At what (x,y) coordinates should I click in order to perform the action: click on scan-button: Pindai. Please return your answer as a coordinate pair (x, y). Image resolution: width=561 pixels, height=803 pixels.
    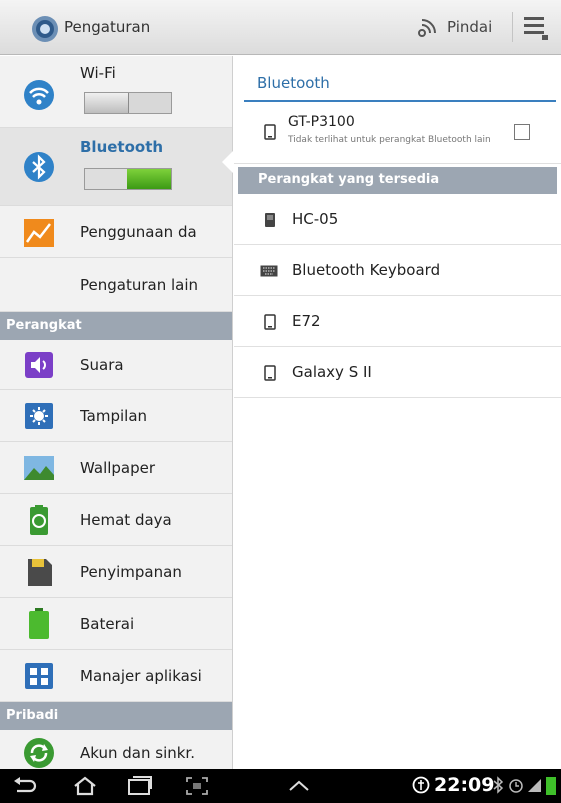
    Looking at the image, I should click on (462, 27).